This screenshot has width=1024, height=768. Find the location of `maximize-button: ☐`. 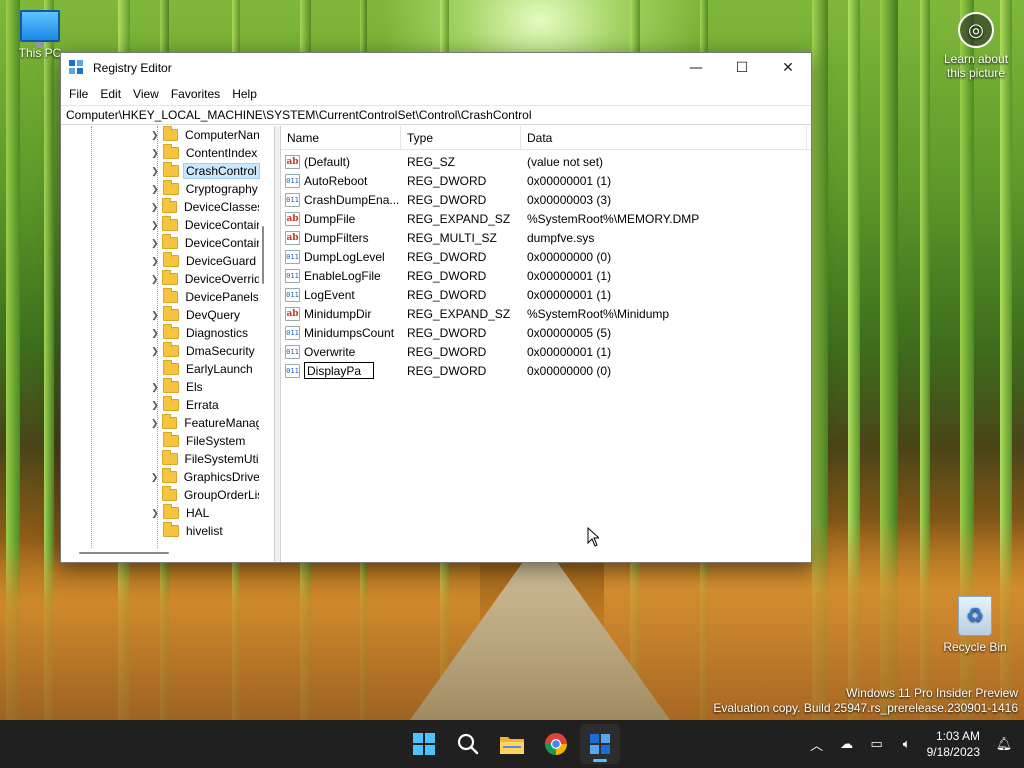

maximize-button: ☐ is located at coordinates (742, 68).